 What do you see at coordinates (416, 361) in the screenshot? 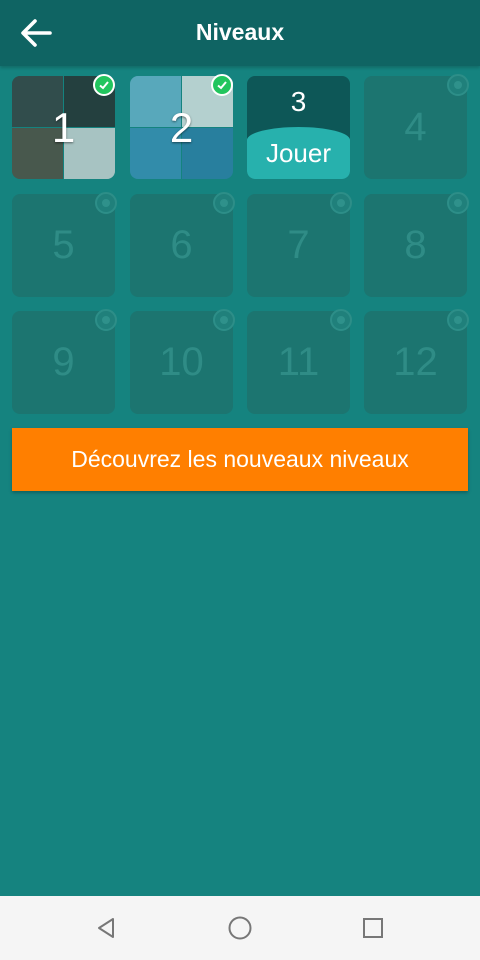
I see `level-tile-12: 12` at bounding box center [416, 361].